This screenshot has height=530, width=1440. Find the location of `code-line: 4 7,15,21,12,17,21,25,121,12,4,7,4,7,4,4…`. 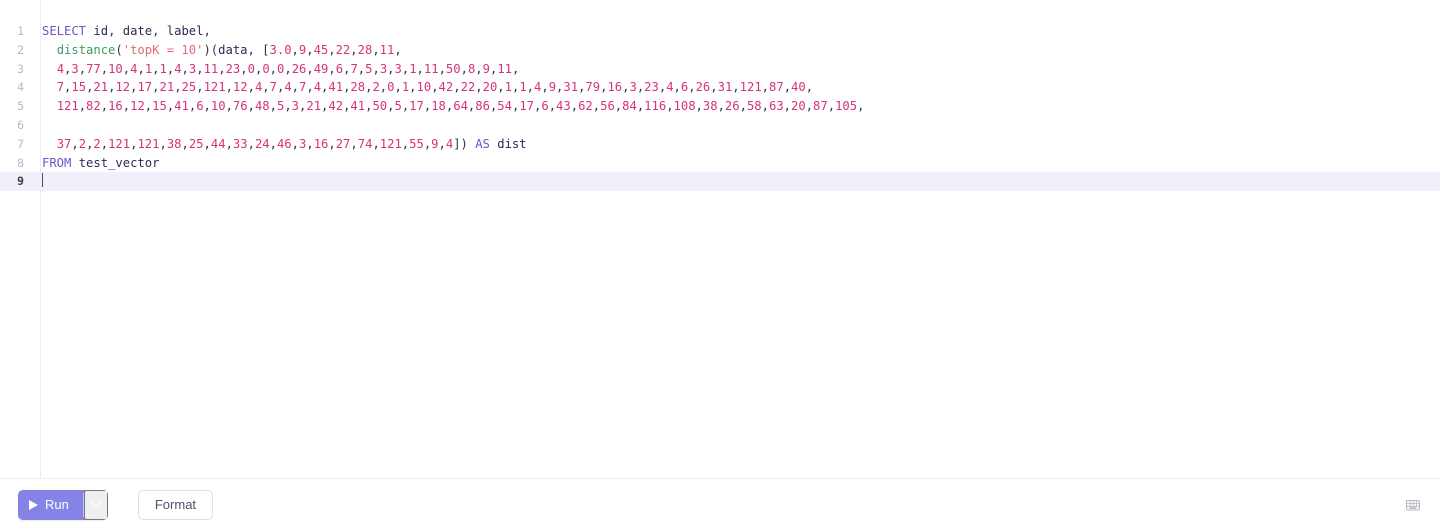

code-line: 4 7,15,21,12,17,21,25,121,12,4,7,4,7,4,4… is located at coordinates (720, 87).